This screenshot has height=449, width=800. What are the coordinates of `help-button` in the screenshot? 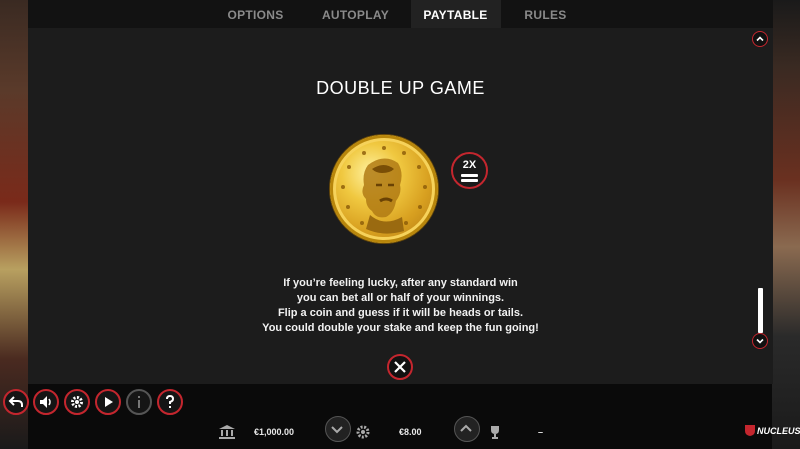 It's located at (170, 402).